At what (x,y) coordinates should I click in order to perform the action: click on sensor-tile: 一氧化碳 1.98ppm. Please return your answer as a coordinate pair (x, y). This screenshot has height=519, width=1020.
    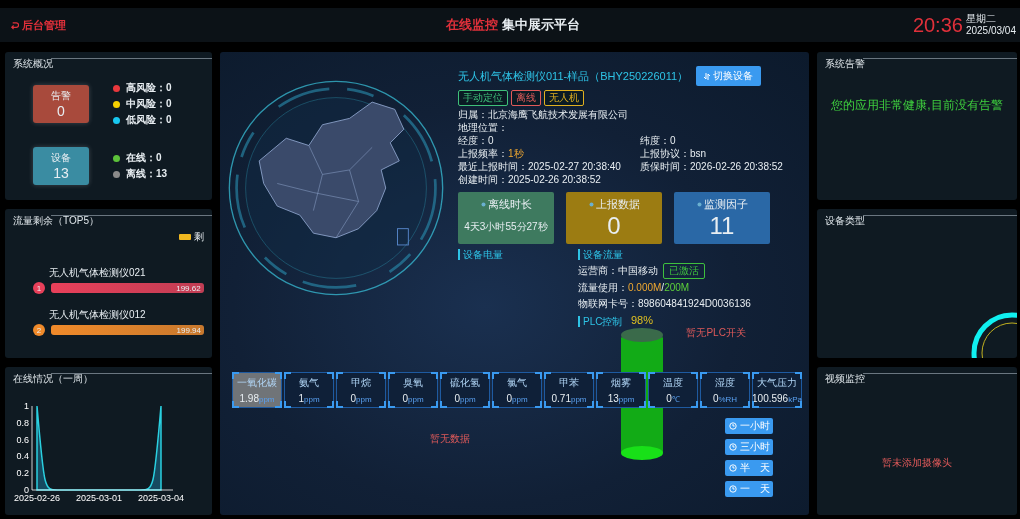
    Looking at the image, I should click on (257, 390).